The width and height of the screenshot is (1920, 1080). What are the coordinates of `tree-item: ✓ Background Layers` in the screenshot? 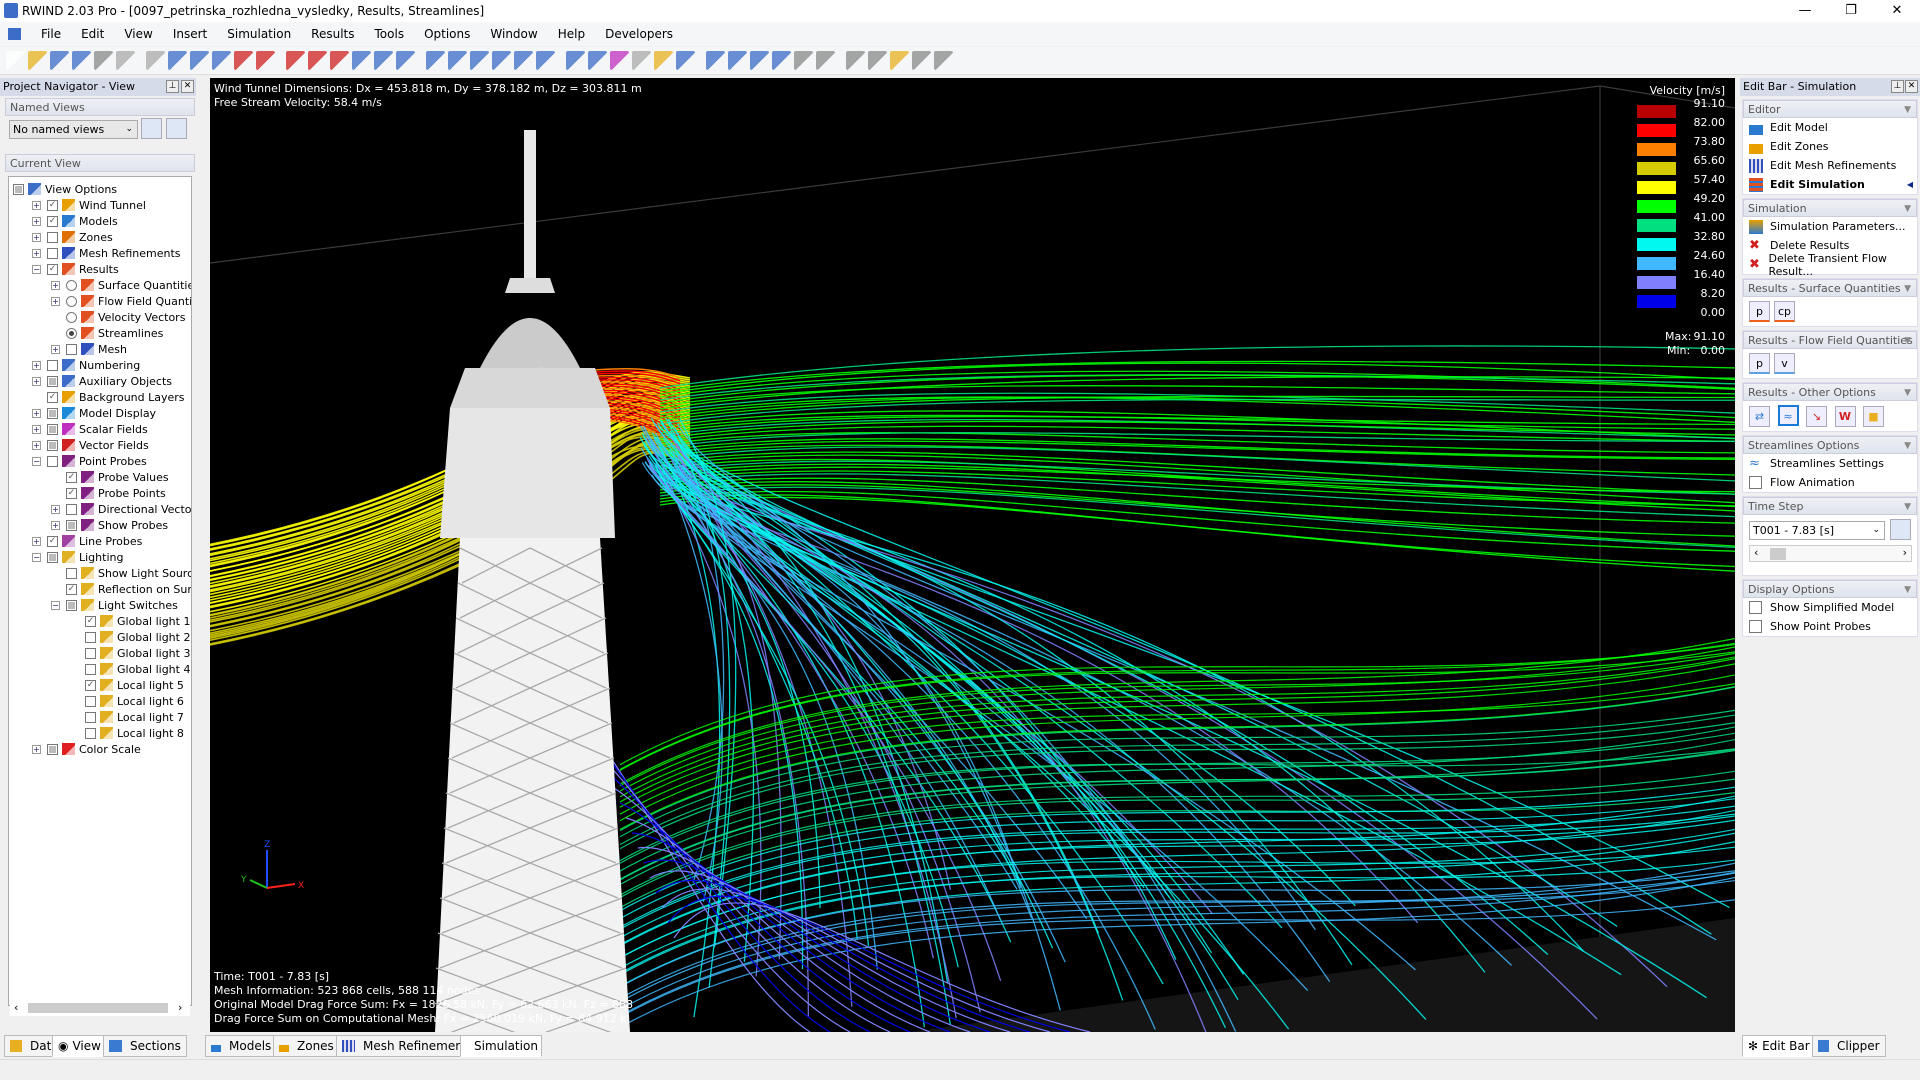 It's located at (108, 397).